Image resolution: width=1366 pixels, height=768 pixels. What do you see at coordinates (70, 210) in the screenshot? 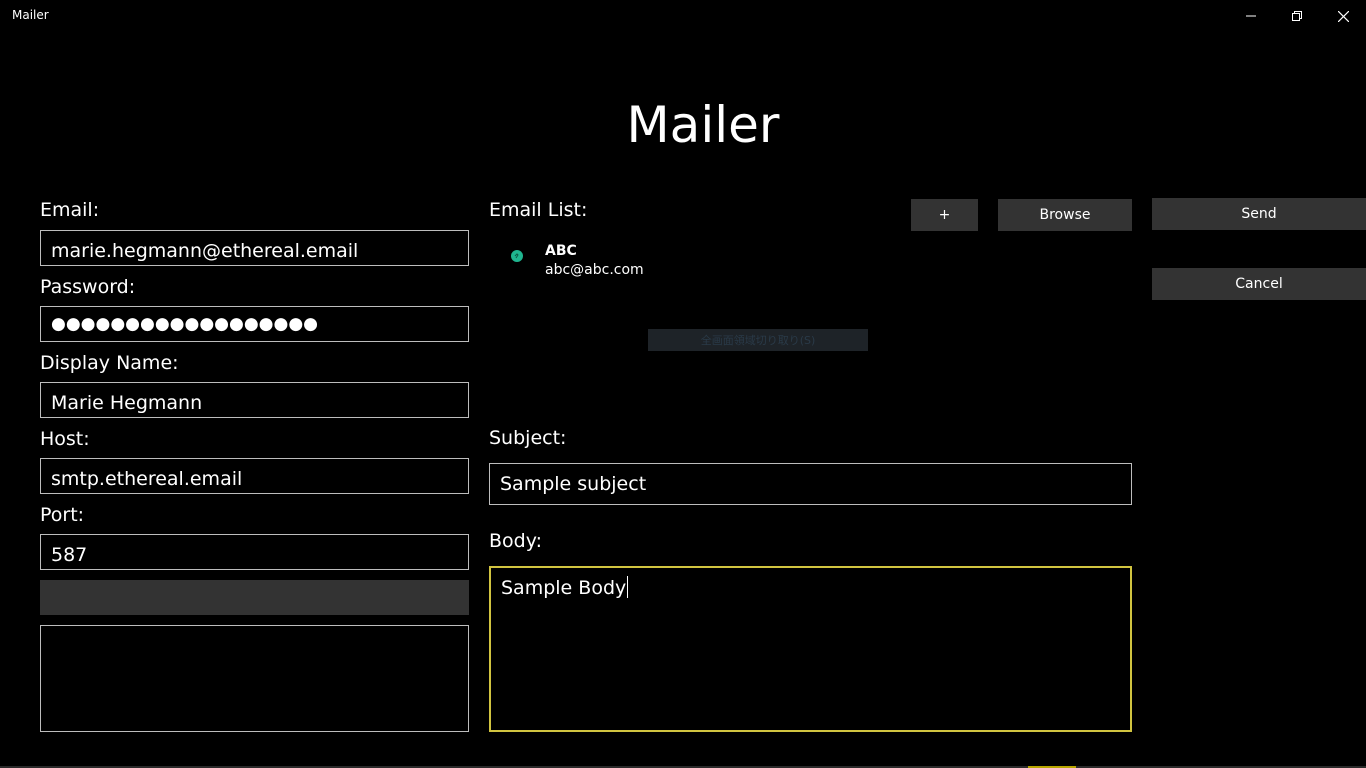
I see `email-label: Email:` at bounding box center [70, 210].